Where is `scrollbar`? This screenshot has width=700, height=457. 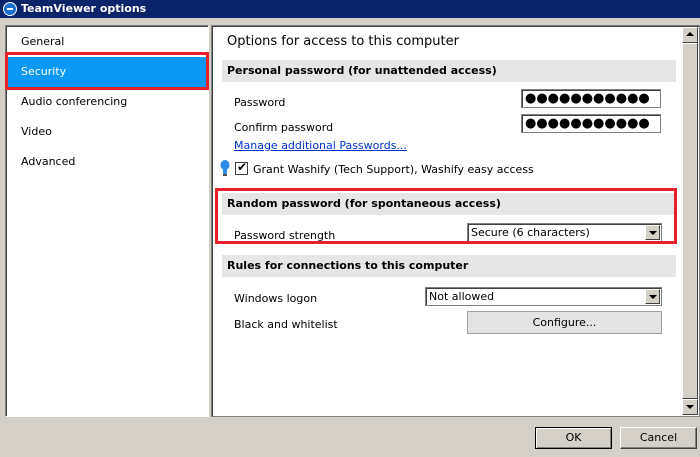 scrollbar is located at coordinates (690, 221).